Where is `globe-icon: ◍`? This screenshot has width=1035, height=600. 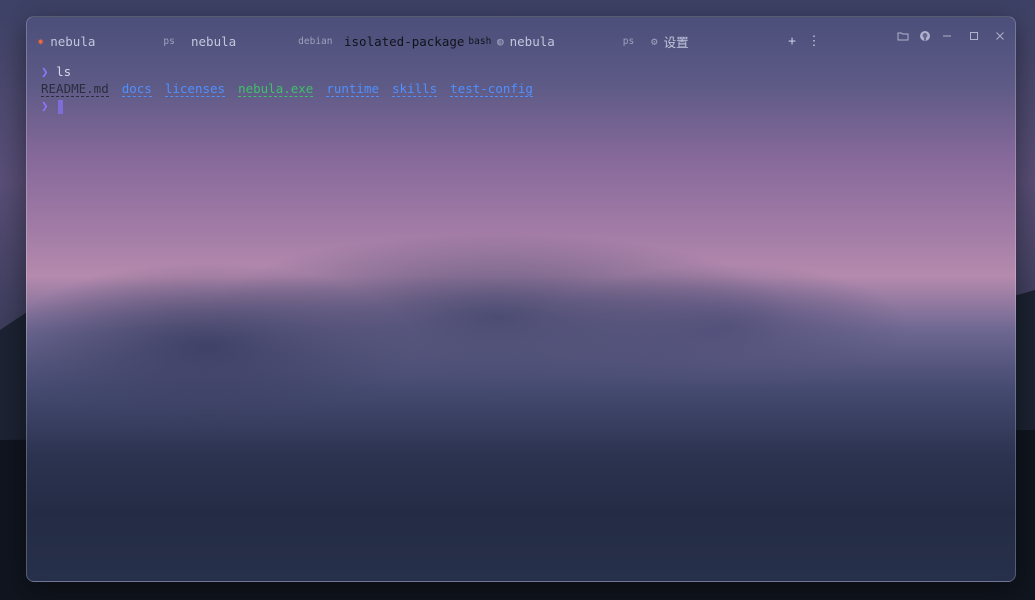
globe-icon: ◍ is located at coordinates (500, 41).